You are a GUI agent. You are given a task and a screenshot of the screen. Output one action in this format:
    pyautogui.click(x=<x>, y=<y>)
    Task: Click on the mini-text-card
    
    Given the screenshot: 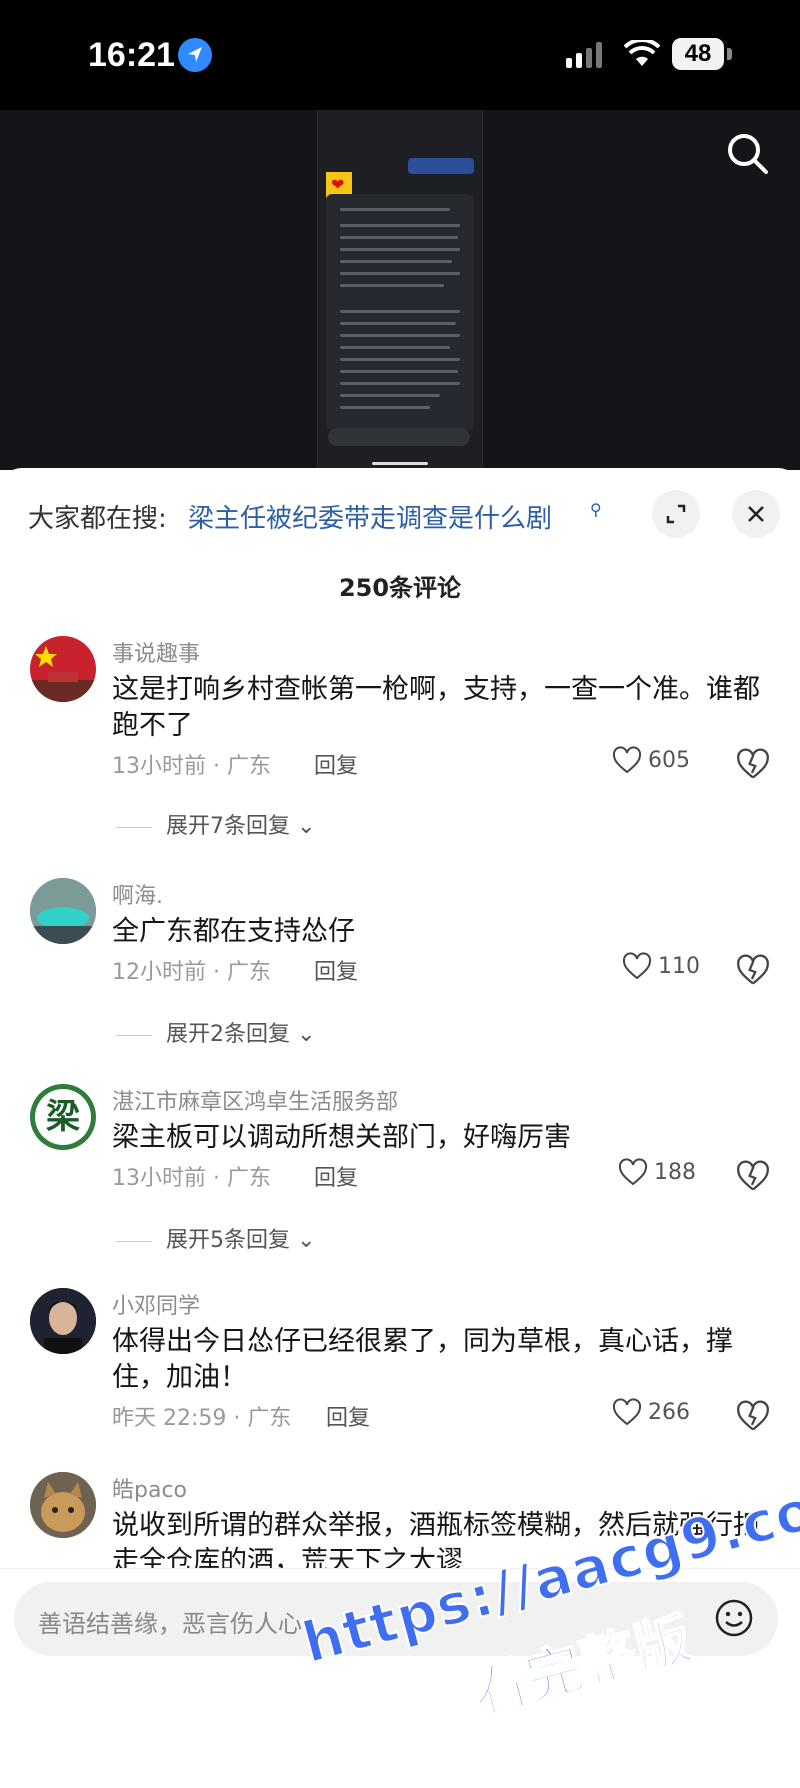 What is the action you would take?
    pyautogui.click(x=400, y=312)
    